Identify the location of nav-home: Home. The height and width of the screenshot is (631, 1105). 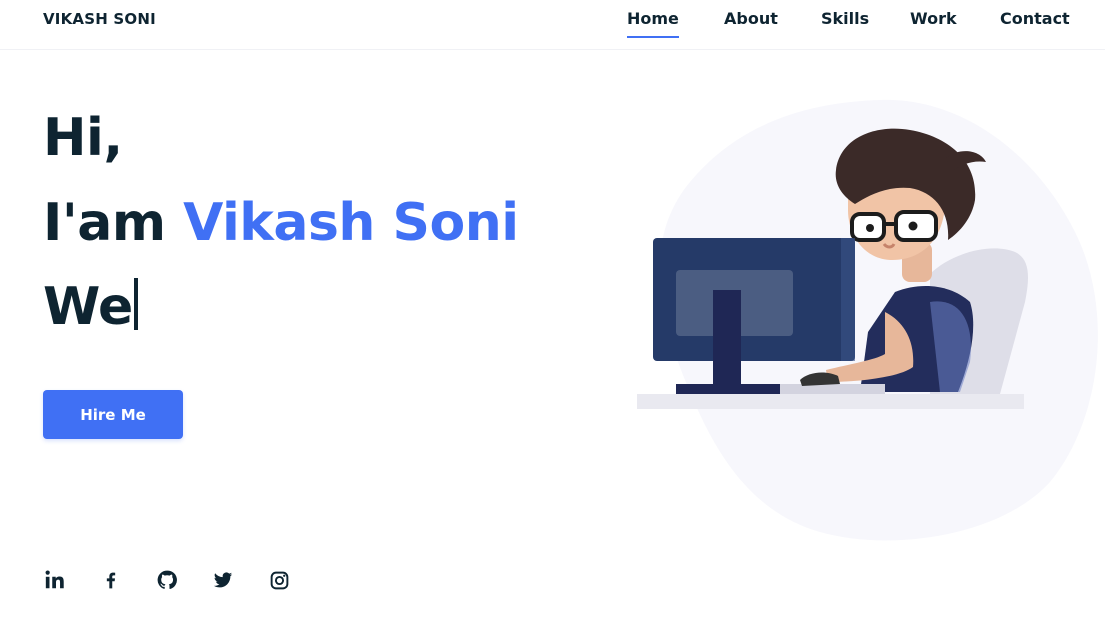
(653, 23).